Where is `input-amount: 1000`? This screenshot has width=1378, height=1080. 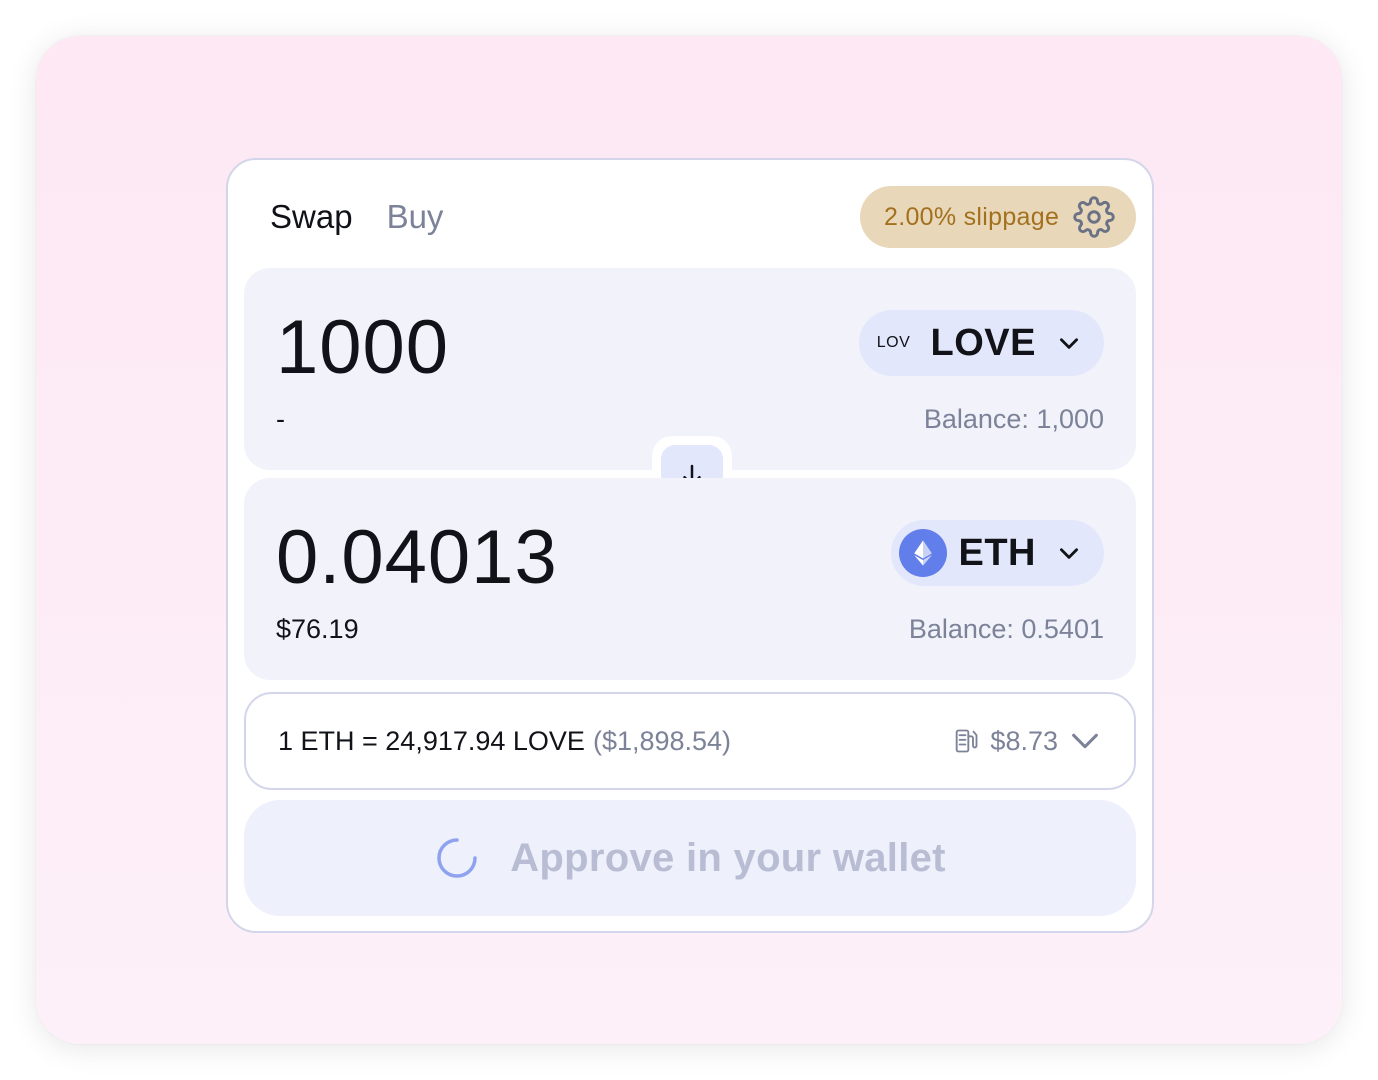 input-amount: 1000 is located at coordinates (362, 347).